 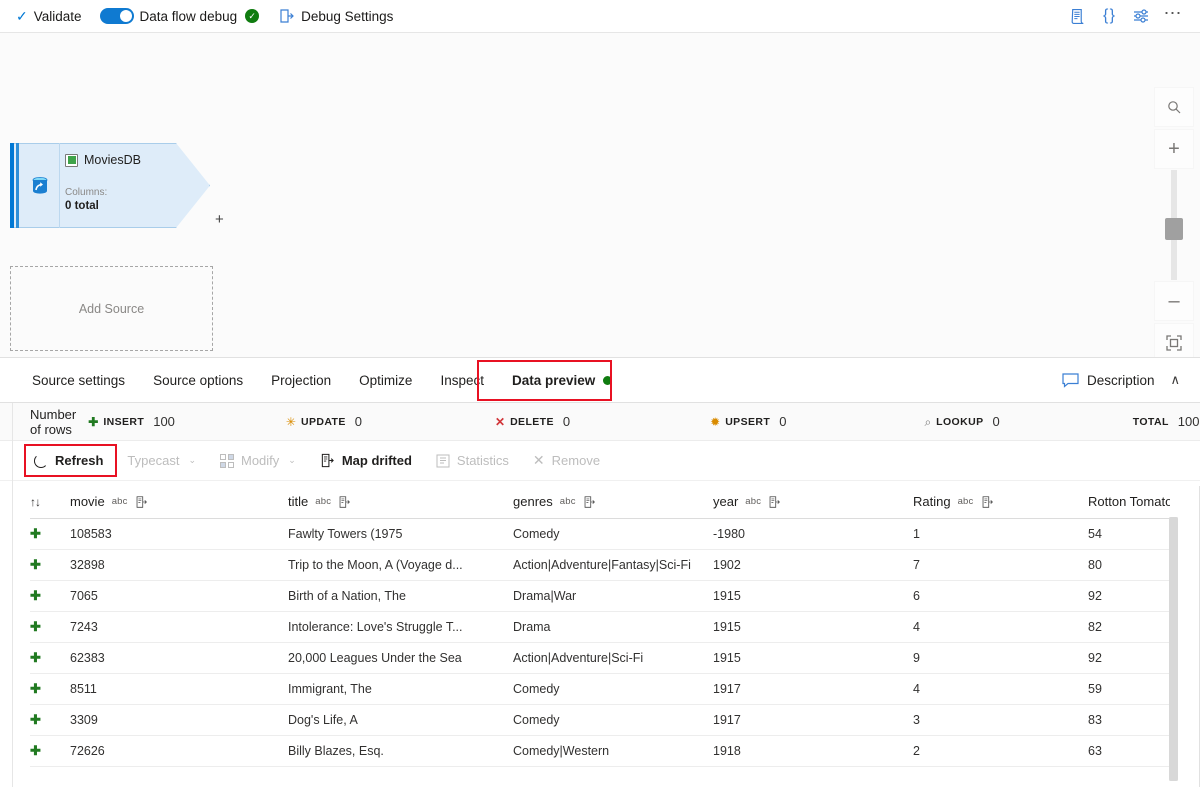 I want to click on debug-settings-button: Debug Settings, so click(x=336, y=16).